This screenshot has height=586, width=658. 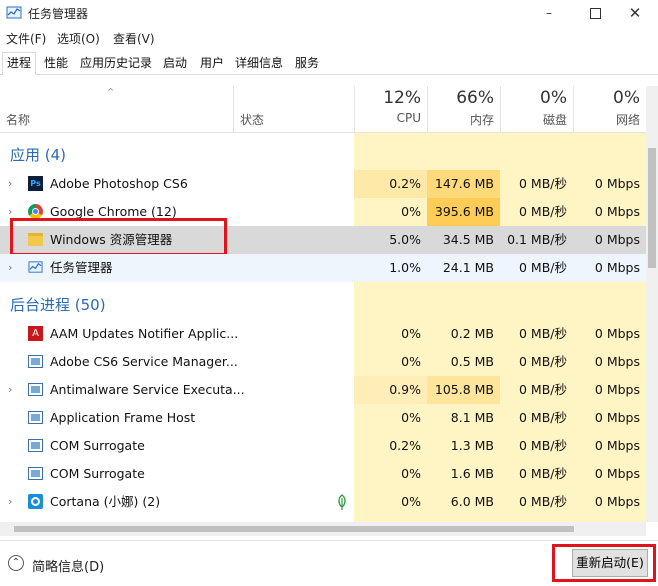 I want to click on network-total: 0%, so click(x=626, y=98).